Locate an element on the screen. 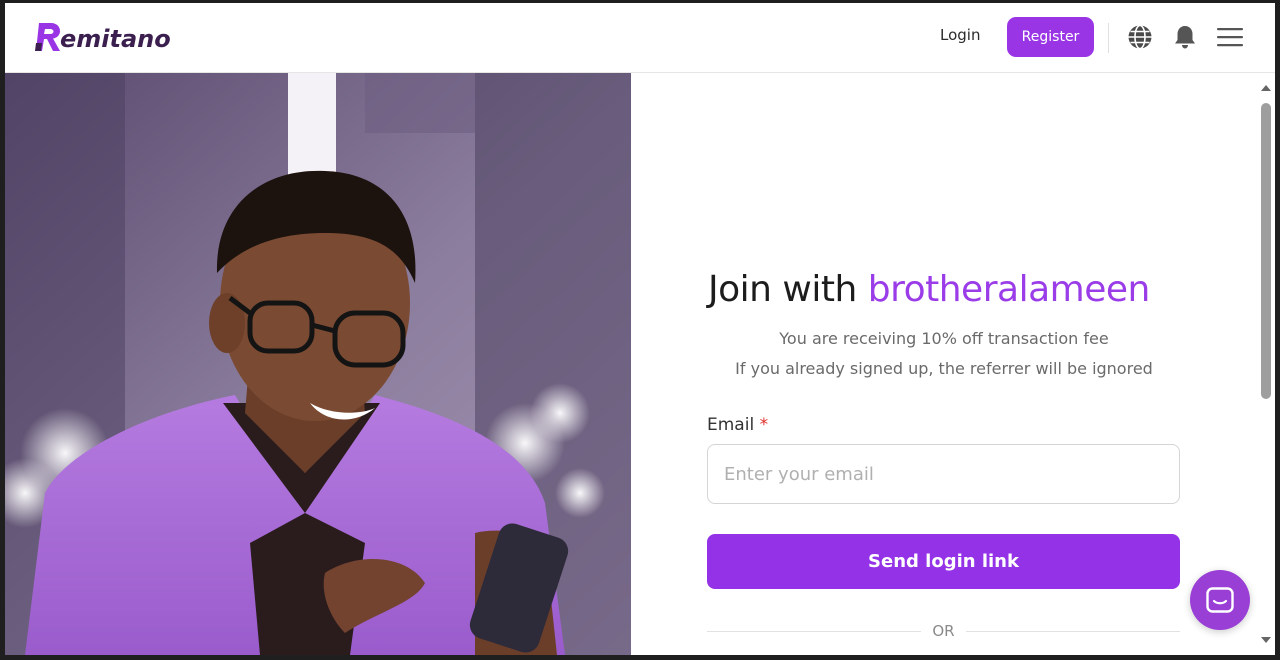  bell-icon is located at coordinates (1185, 37).